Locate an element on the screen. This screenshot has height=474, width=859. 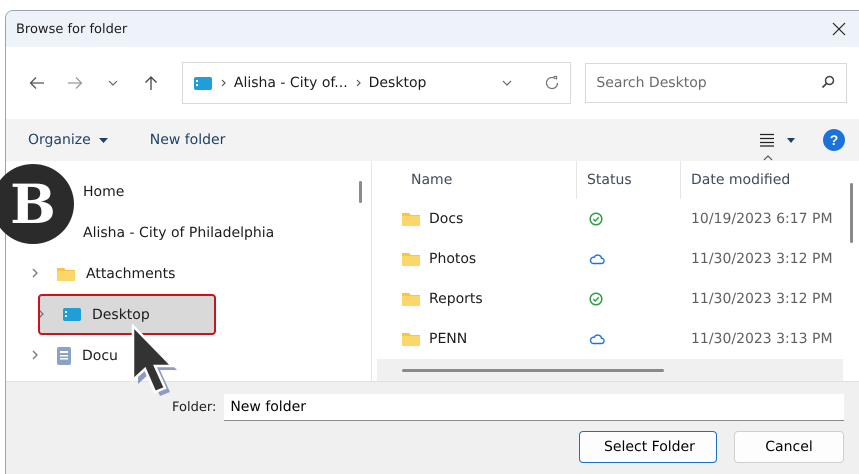
address-bar: Alisha - City of... Desktop is located at coordinates (377, 83).